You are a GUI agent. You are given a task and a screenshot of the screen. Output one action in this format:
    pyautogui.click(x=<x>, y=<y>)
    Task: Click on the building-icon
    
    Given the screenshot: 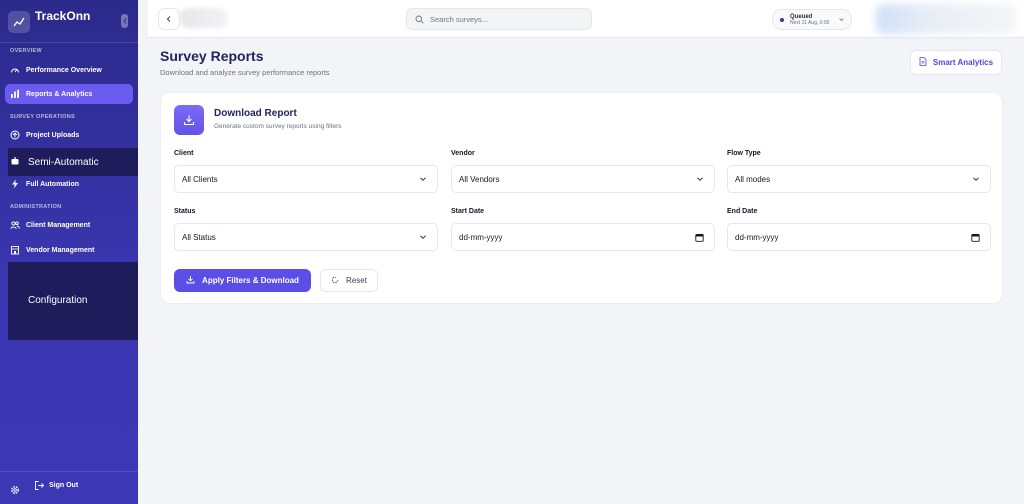 What is the action you would take?
    pyautogui.click(x=15, y=250)
    